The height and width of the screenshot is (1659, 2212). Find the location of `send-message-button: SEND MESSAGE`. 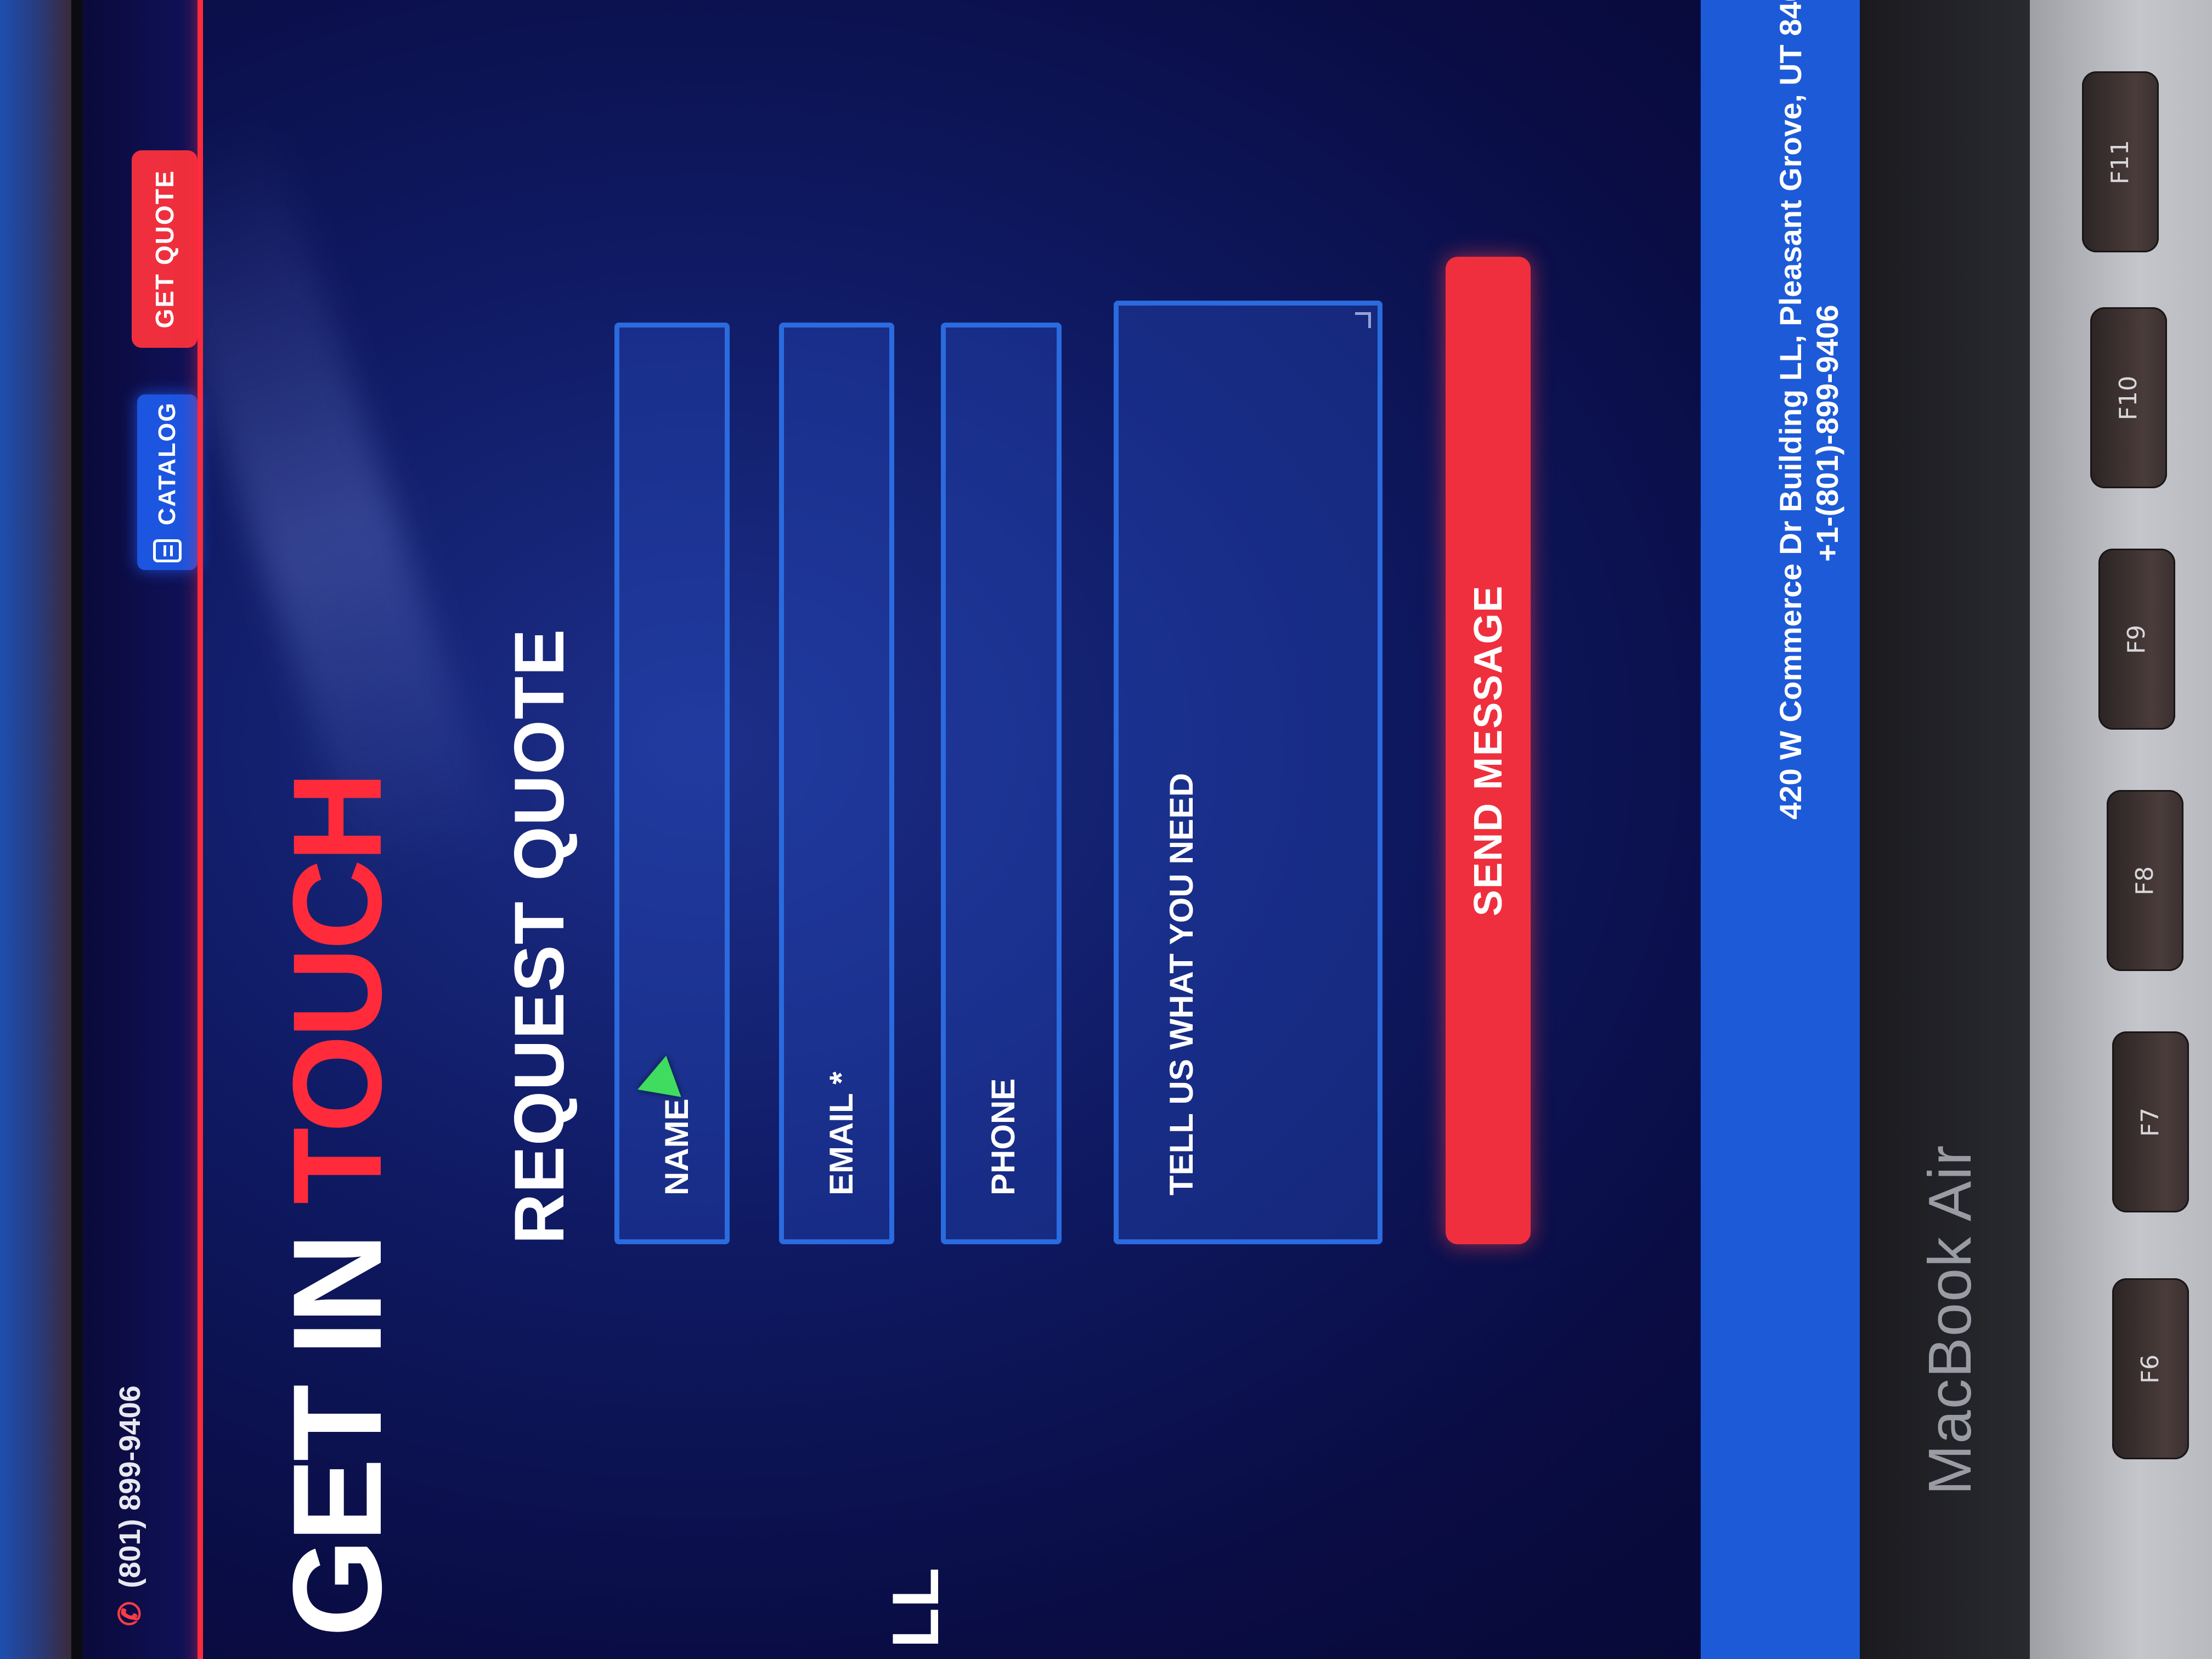

send-message-button: SEND MESSAGE is located at coordinates (1489, 751).